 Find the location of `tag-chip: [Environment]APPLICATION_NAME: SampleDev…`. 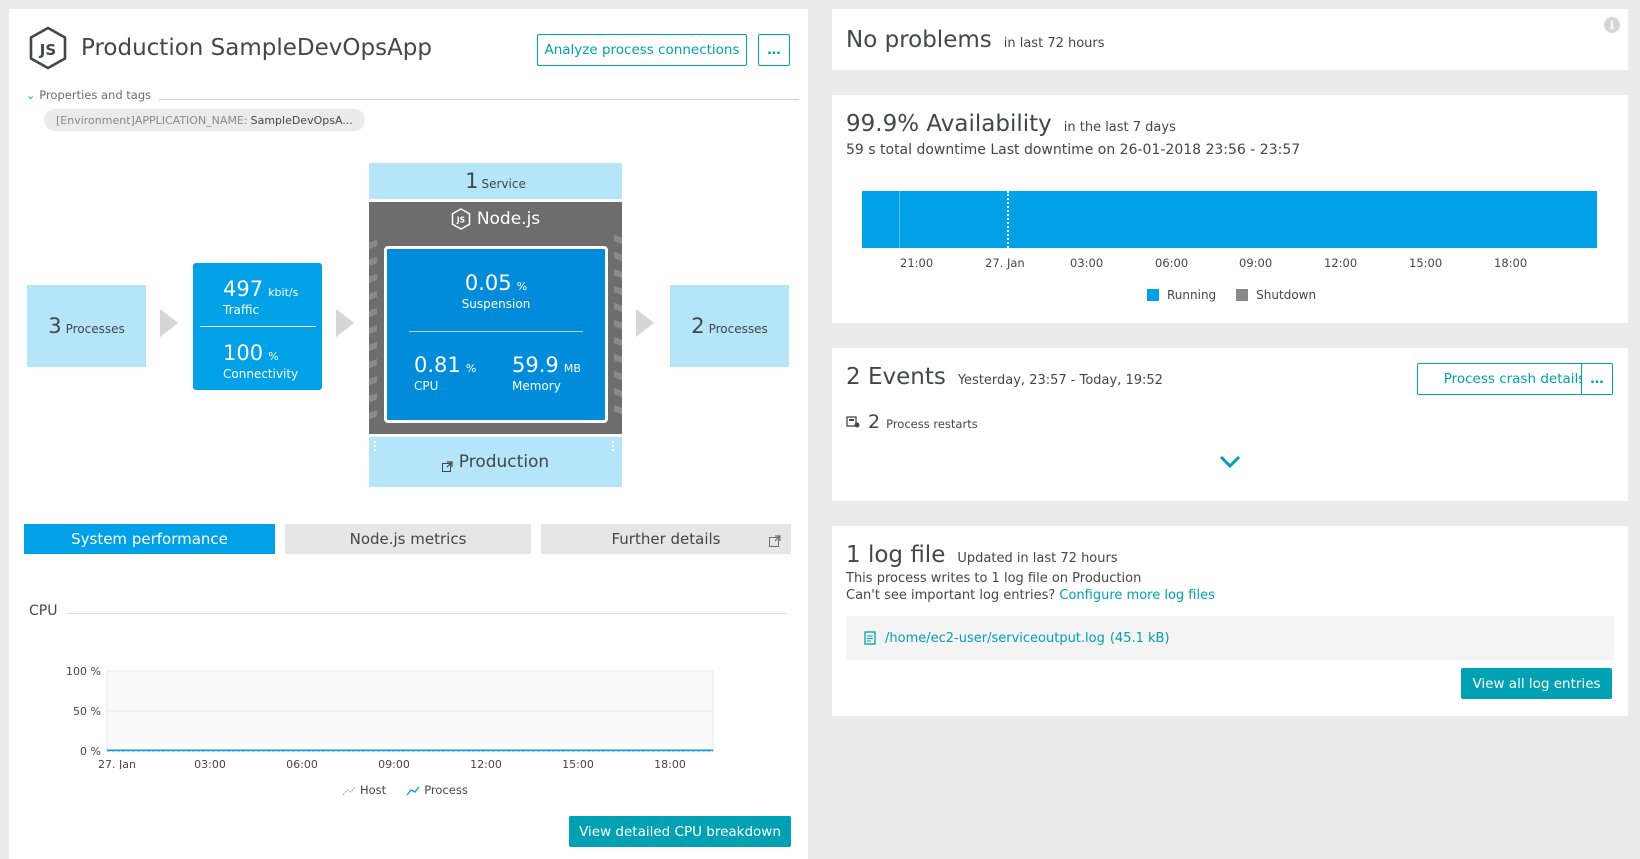

tag-chip: [Environment]APPLICATION_NAME: SampleDev… is located at coordinates (204, 120).